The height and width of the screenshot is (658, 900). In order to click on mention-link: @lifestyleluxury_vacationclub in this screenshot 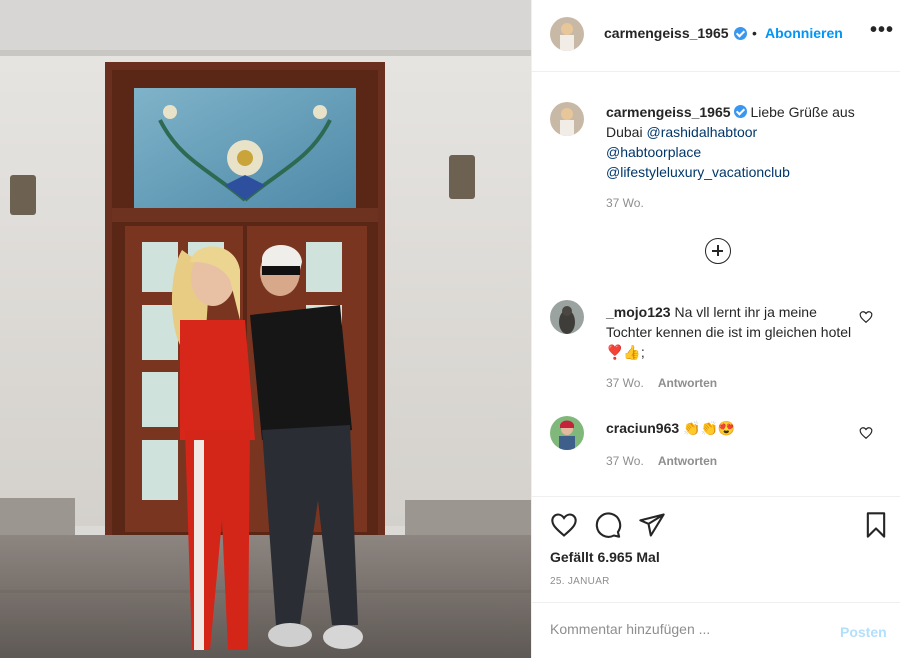, I will do `click(698, 172)`.